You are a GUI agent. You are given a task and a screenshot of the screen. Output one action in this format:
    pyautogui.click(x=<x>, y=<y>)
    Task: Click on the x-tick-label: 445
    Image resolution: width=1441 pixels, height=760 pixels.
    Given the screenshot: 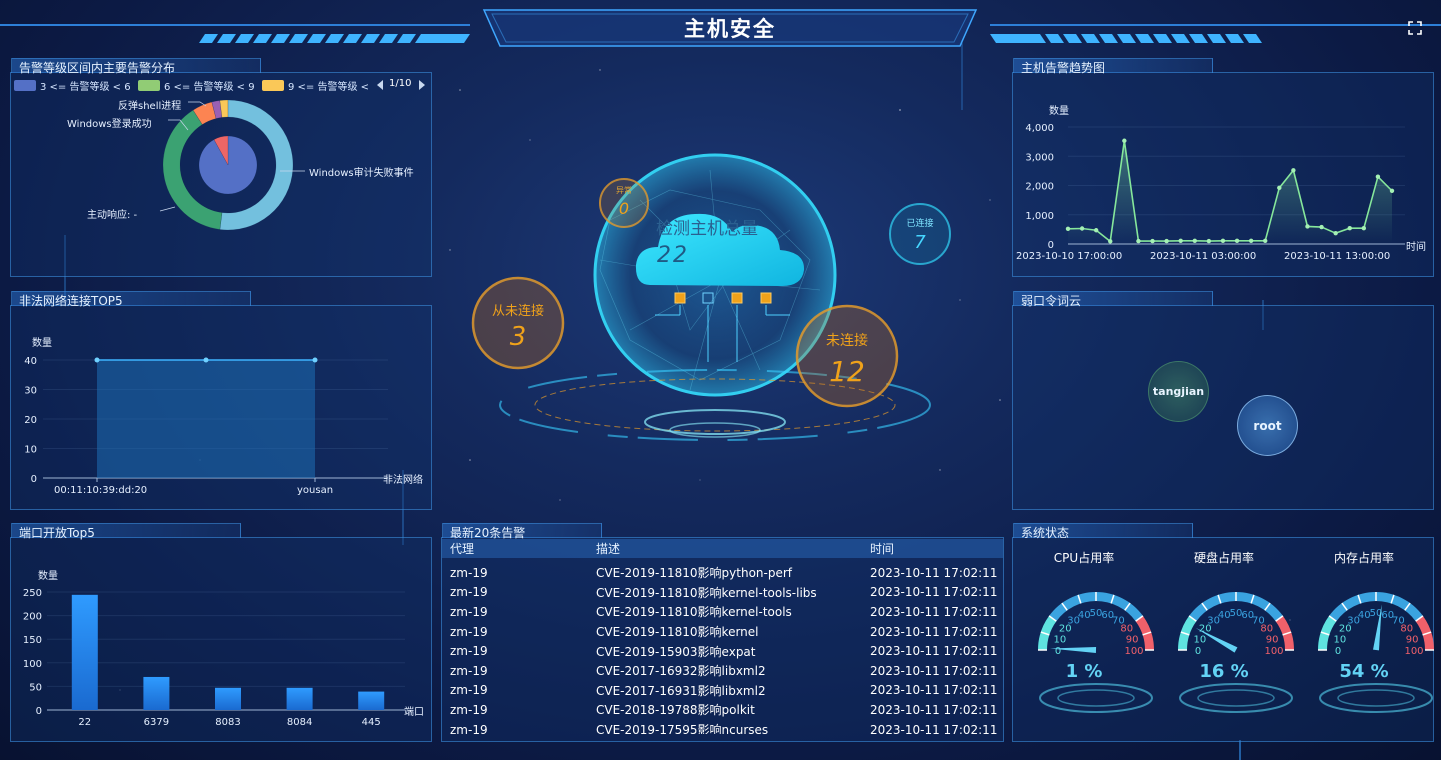 What is the action you would take?
    pyautogui.click(x=371, y=722)
    